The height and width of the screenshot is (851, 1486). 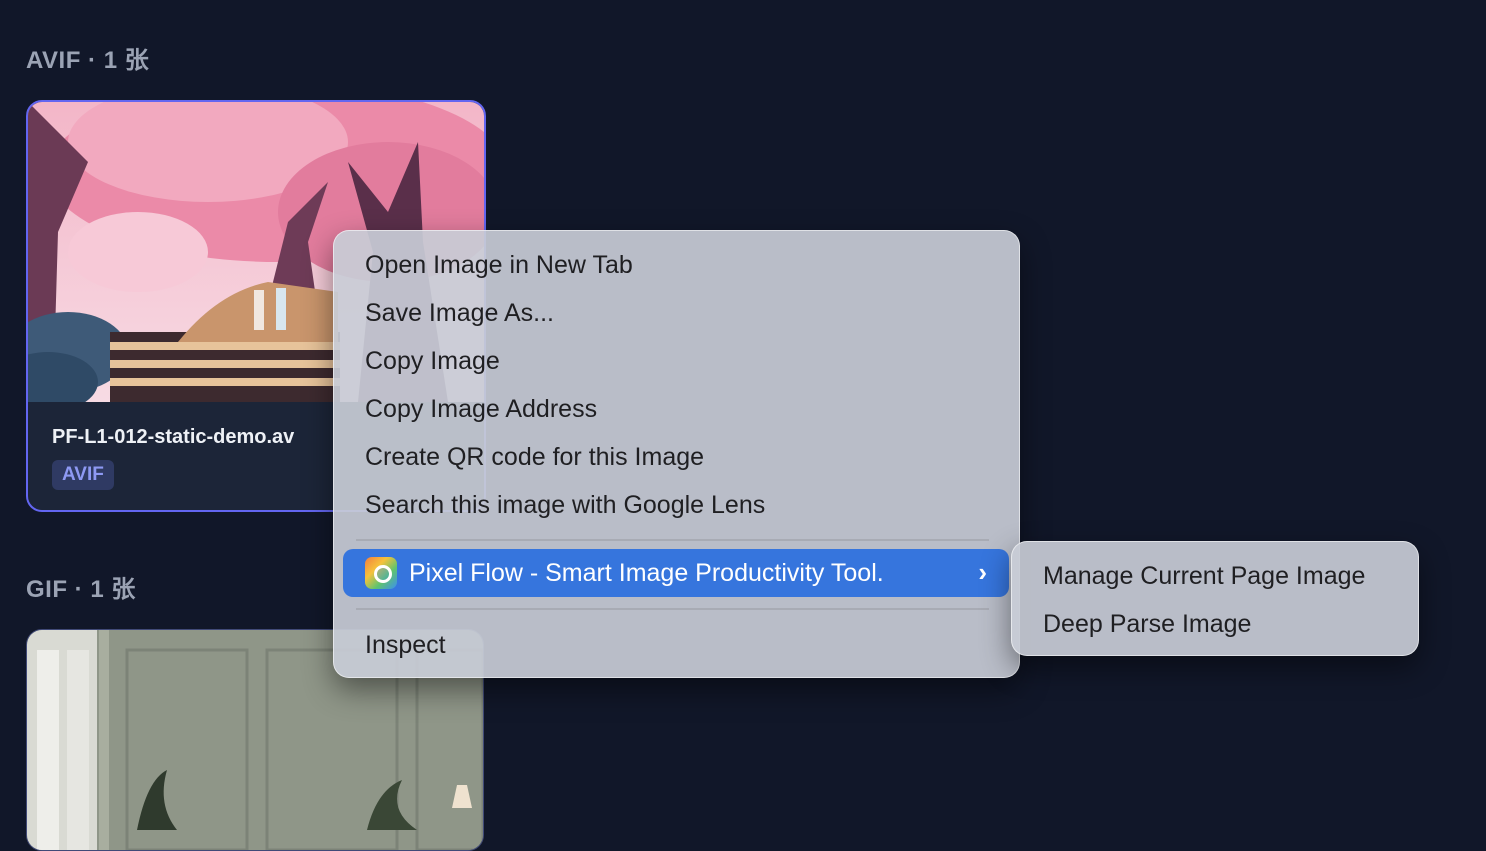 What do you see at coordinates (481, 409) in the screenshot?
I see `menu-item-copy-image-address: Copy Image Address` at bounding box center [481, 409].